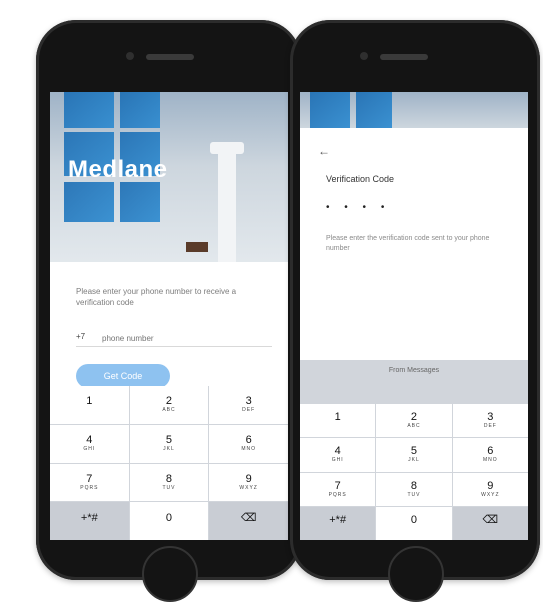 This screenshot has width=543, height=602. What do you see at coordinates (414, 370) in the screenshot?
I see `keyboard-suggestion: From Messages` at bounding box center [414, 370].